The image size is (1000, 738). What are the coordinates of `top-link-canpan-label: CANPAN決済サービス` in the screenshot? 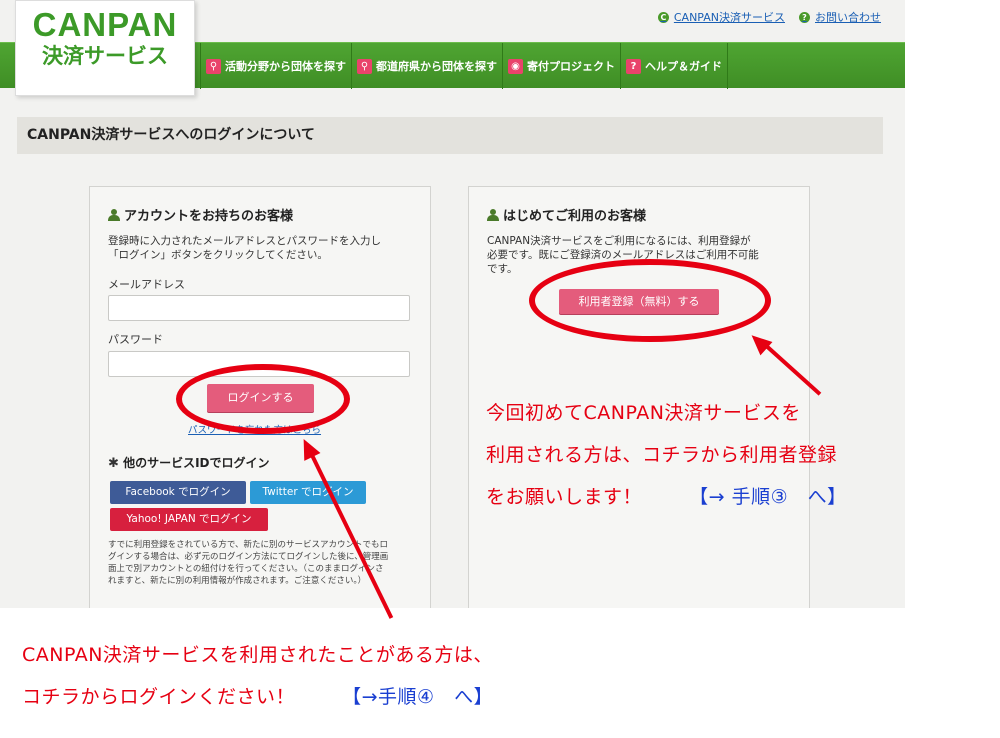 It's located at (729, 17).